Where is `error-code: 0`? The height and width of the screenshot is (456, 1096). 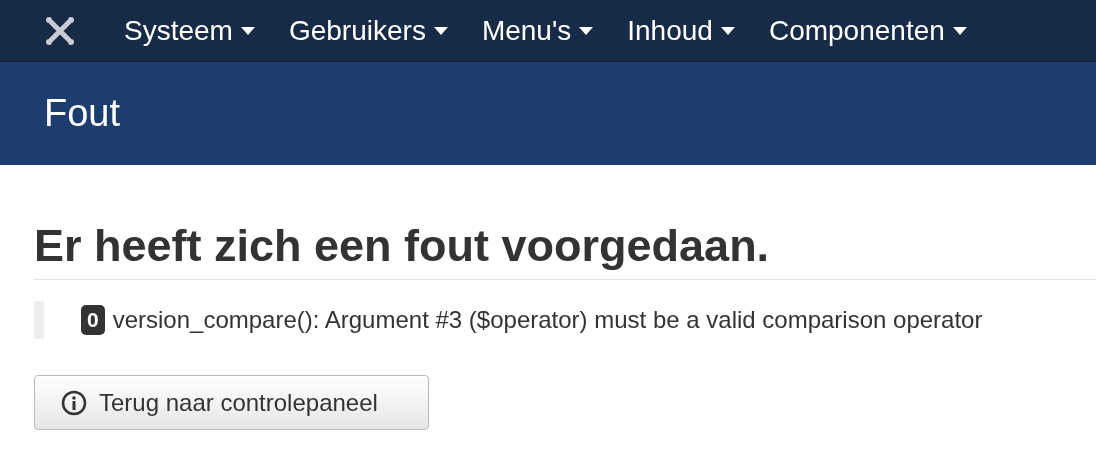 error-code: 0 is located at coordinates (93, 320).